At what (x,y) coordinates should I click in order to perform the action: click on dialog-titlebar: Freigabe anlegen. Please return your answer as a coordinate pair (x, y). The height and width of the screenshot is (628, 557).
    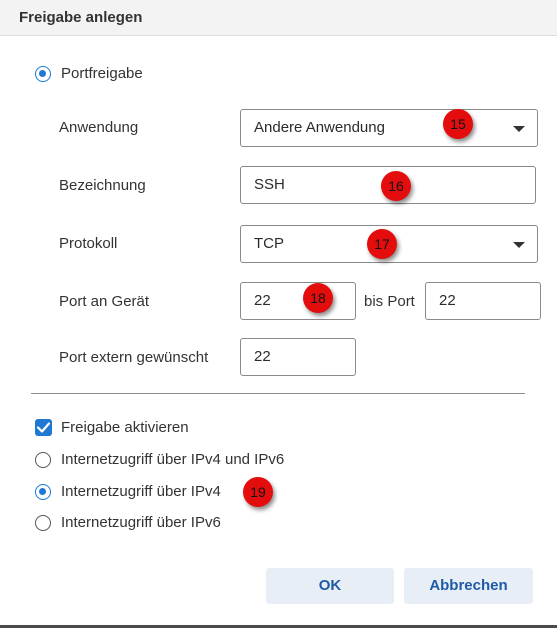
    Looking at the image, I should click on (278, 18).